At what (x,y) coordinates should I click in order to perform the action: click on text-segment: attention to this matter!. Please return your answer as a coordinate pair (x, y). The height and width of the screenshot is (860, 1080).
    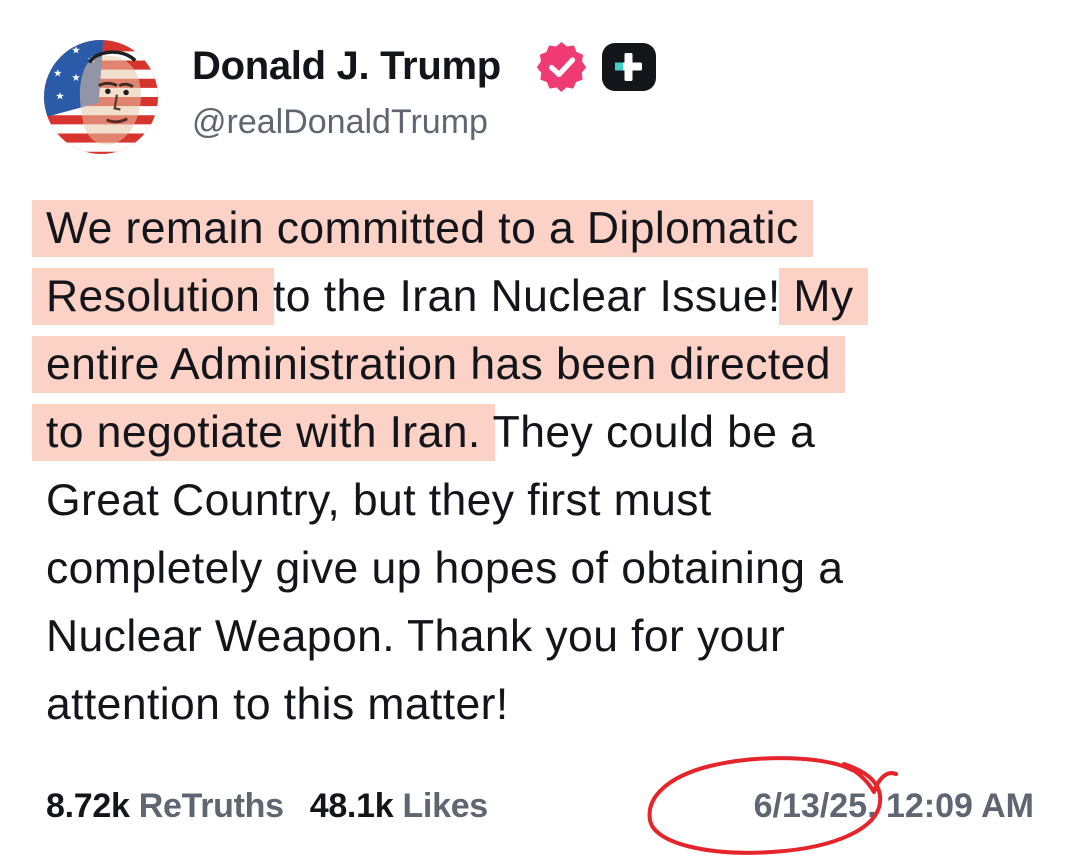
    Looking at the image, I should click on (277, 704).